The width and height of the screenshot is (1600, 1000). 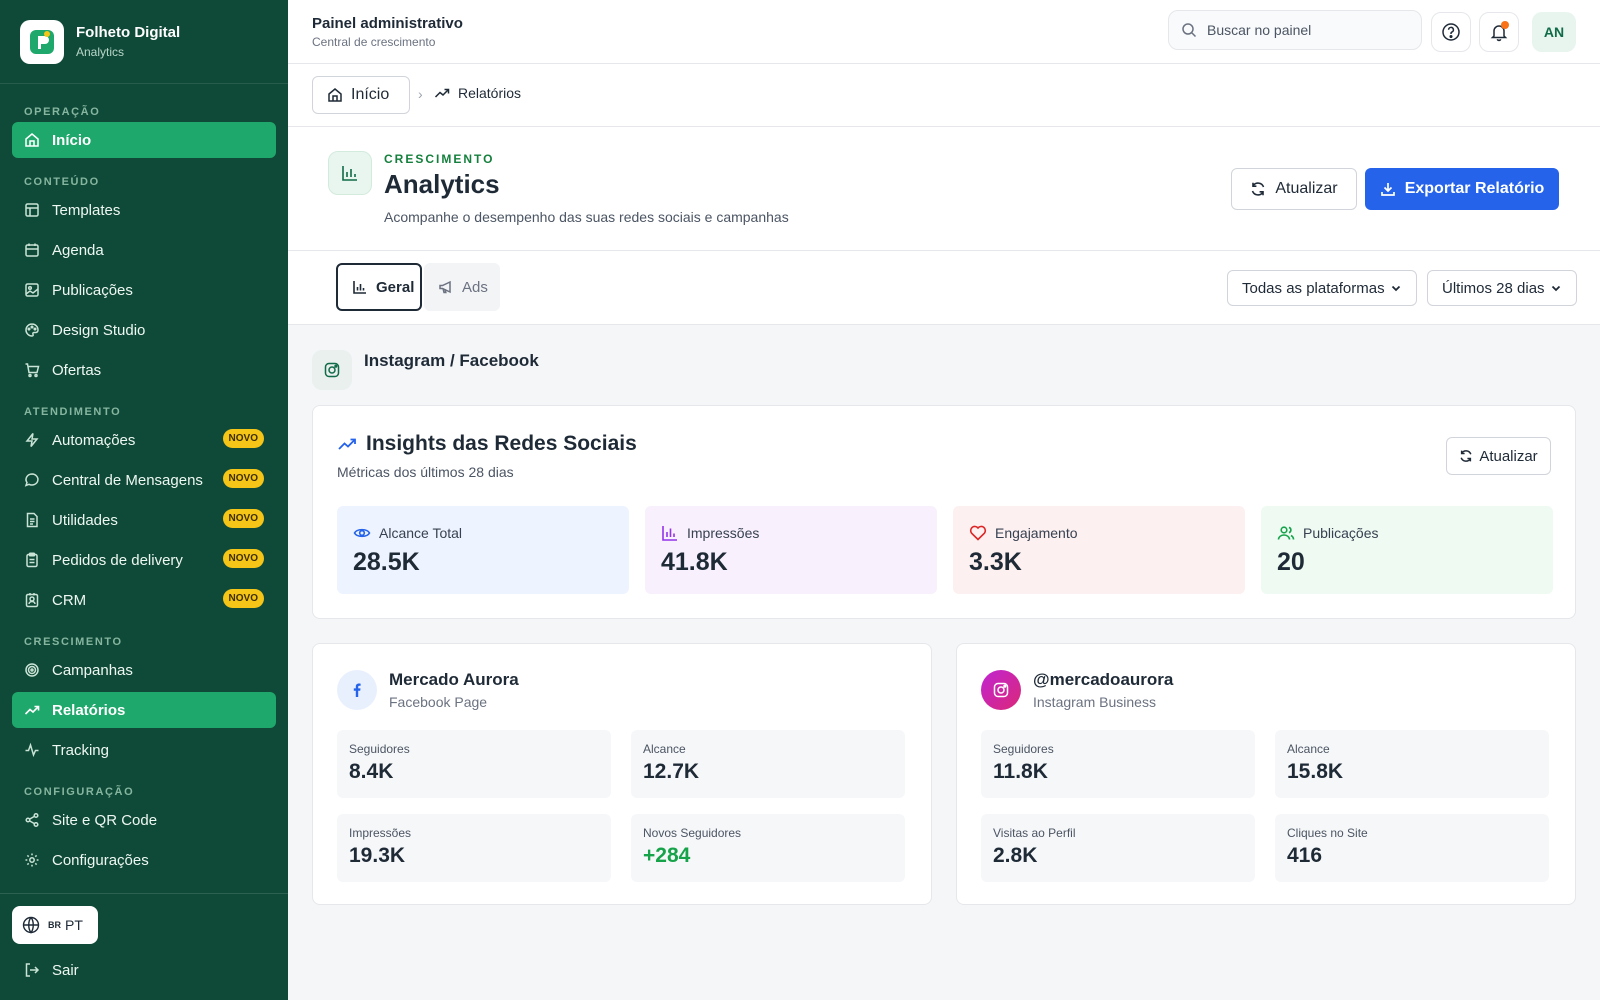 I want to click on help-icon, so click(x=1451, y=32).